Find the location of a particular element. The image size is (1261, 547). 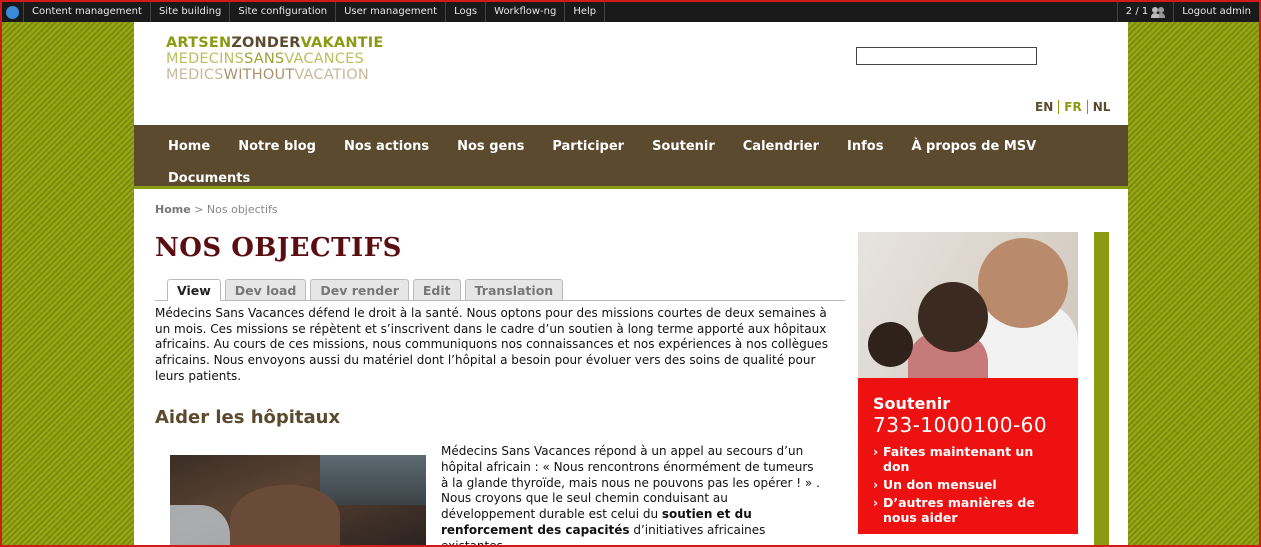

breadcrumb: Home > Nos objectifs is located at coordinates (216, 209).